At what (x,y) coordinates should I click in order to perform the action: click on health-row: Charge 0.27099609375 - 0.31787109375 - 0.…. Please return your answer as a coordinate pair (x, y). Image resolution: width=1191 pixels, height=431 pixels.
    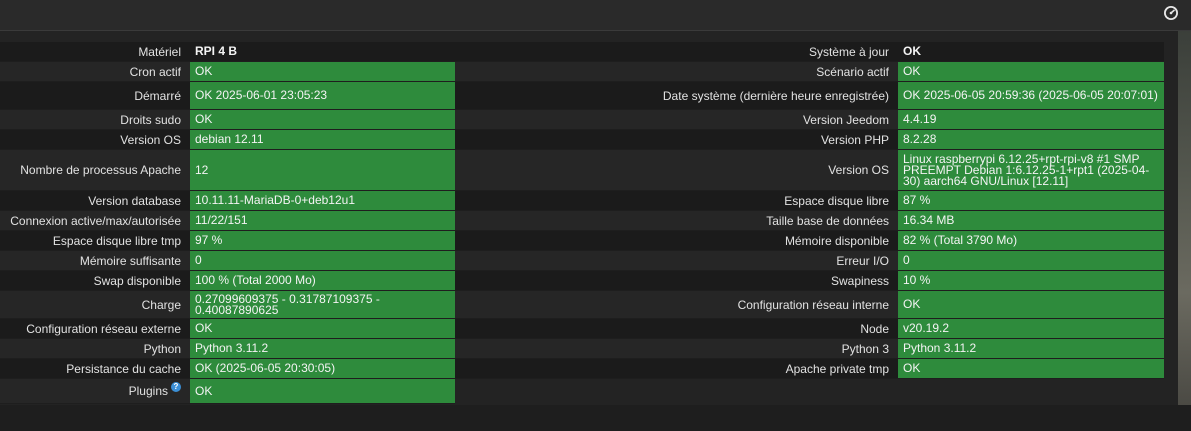
    Looking at the image, I should click on (227, 305).